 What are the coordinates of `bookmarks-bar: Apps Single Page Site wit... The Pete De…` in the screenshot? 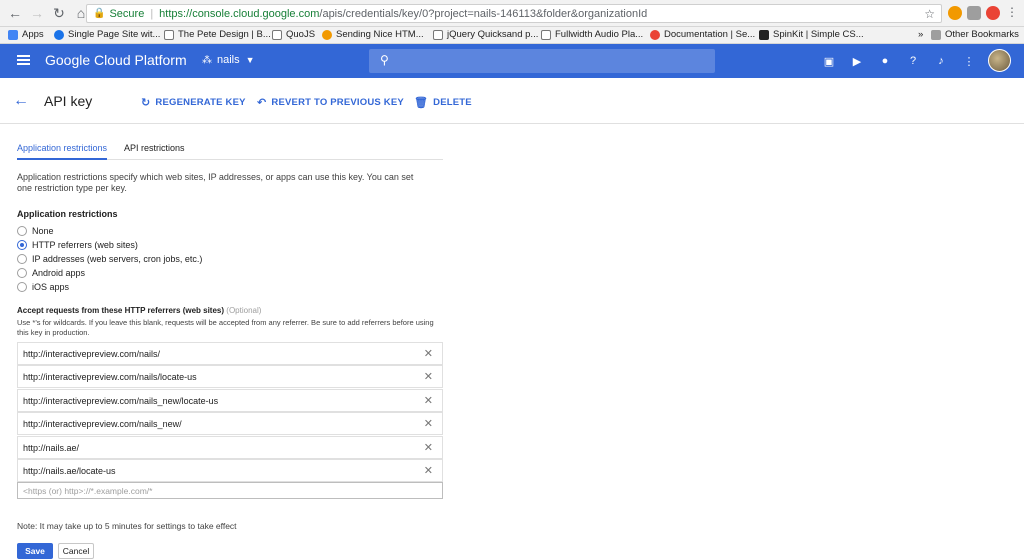 It's located at (512, 35).